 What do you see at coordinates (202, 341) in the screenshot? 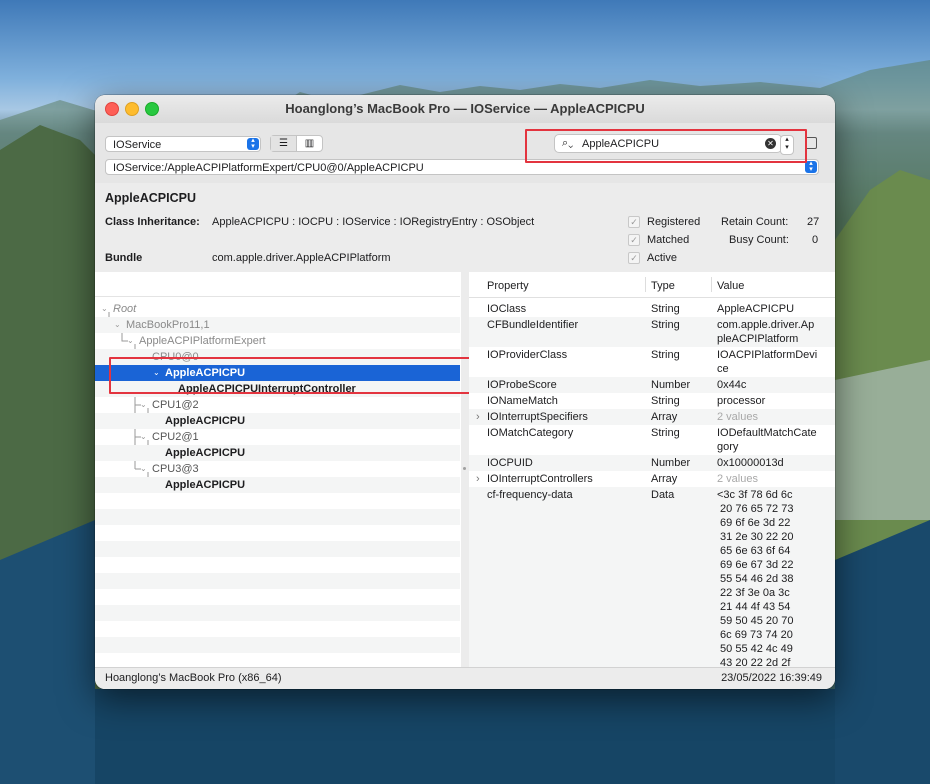
I see `tree-row-label: AppleACPIPlatformExpert` at bounding box center [202, 341].